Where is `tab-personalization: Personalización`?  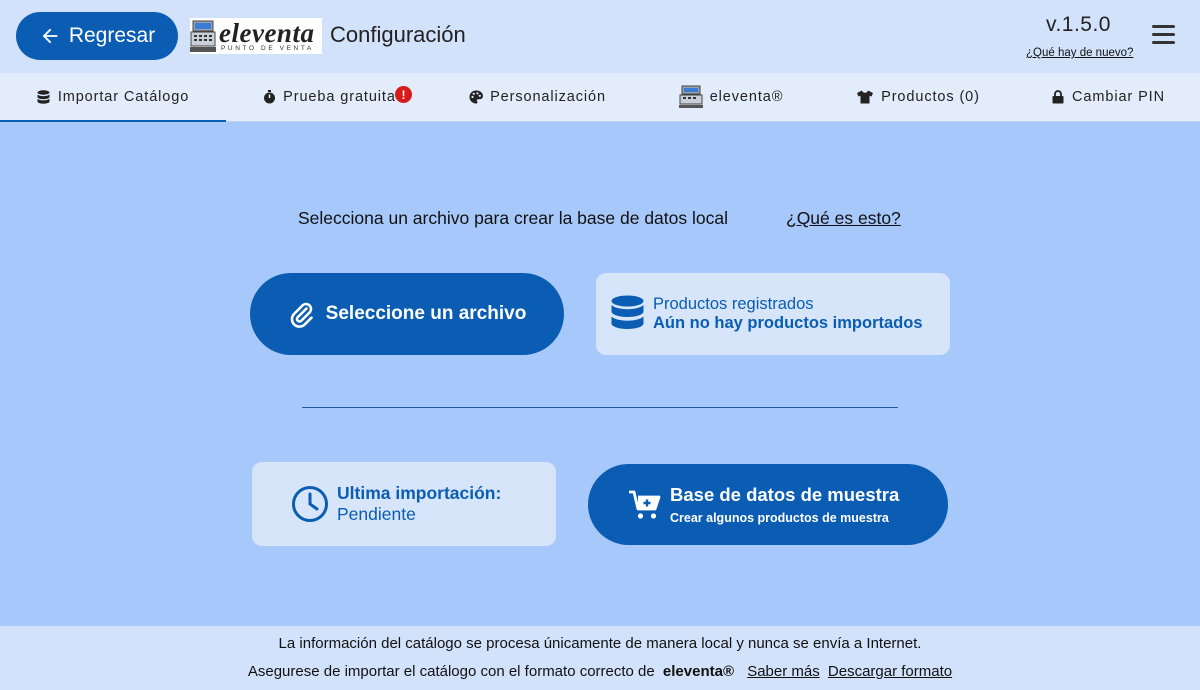 tab-personalization: Personalización is located at coordinates (537, 97).